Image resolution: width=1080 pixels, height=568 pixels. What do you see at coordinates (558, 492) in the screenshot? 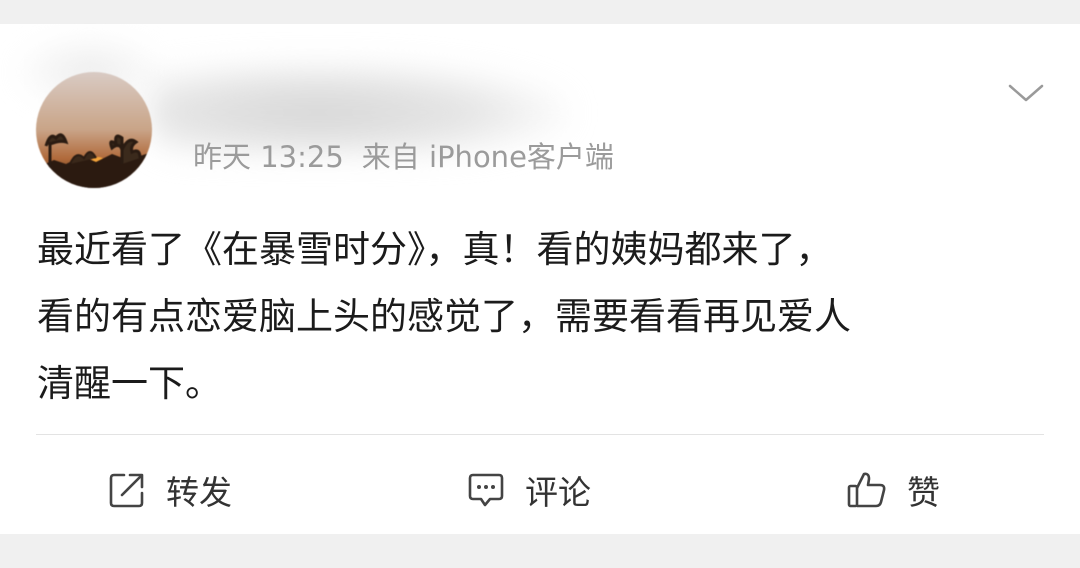
I see `comment-label: 评论` at bounding box center [558, 492].